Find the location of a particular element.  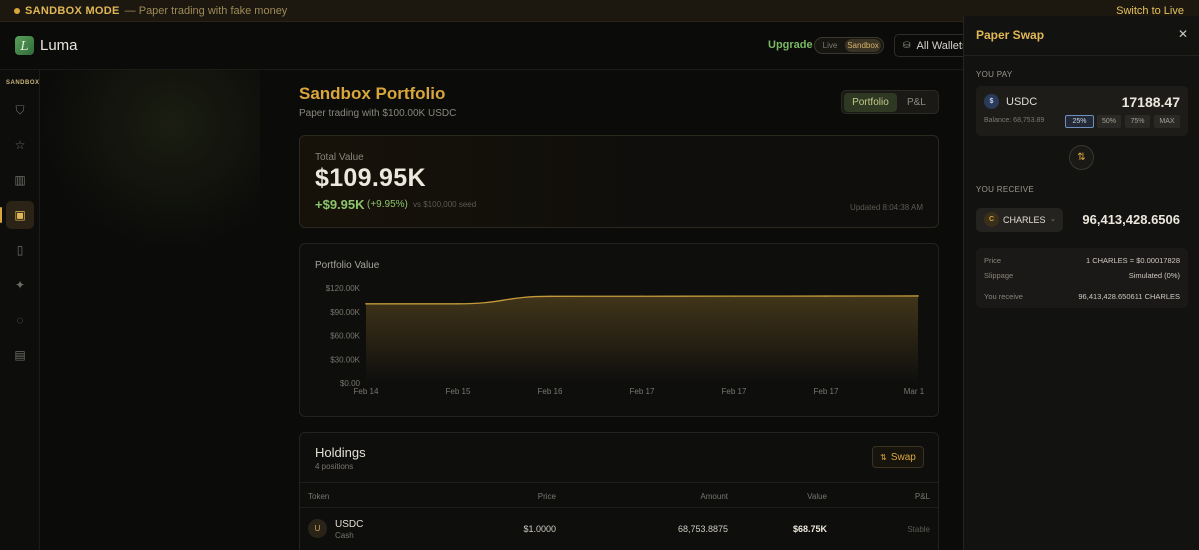

usdc-coin-icon: $ is located at coordinates (991, 101).